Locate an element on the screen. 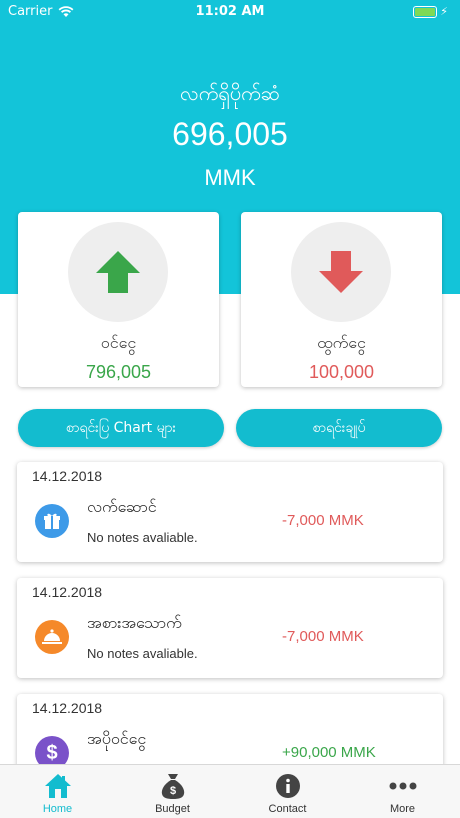 This screenshot has width=460, height=818. expense-label: ထွက်ငွေ is located at coordinates (341, 342).